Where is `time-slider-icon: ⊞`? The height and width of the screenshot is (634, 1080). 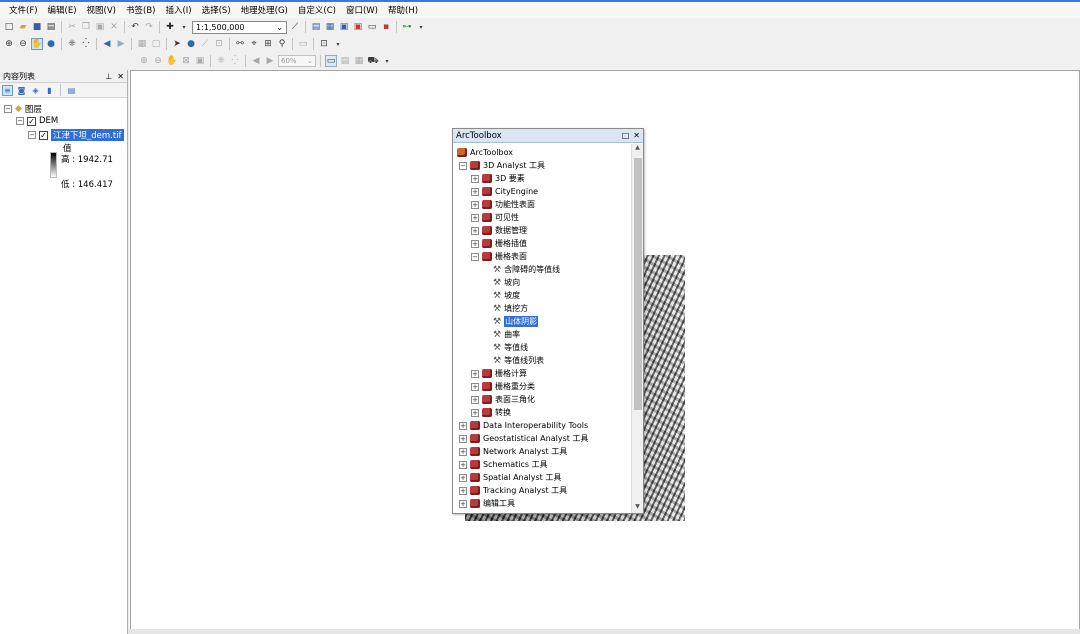 time-slider-icon: ⊞ is located at coordinates (268, 44).